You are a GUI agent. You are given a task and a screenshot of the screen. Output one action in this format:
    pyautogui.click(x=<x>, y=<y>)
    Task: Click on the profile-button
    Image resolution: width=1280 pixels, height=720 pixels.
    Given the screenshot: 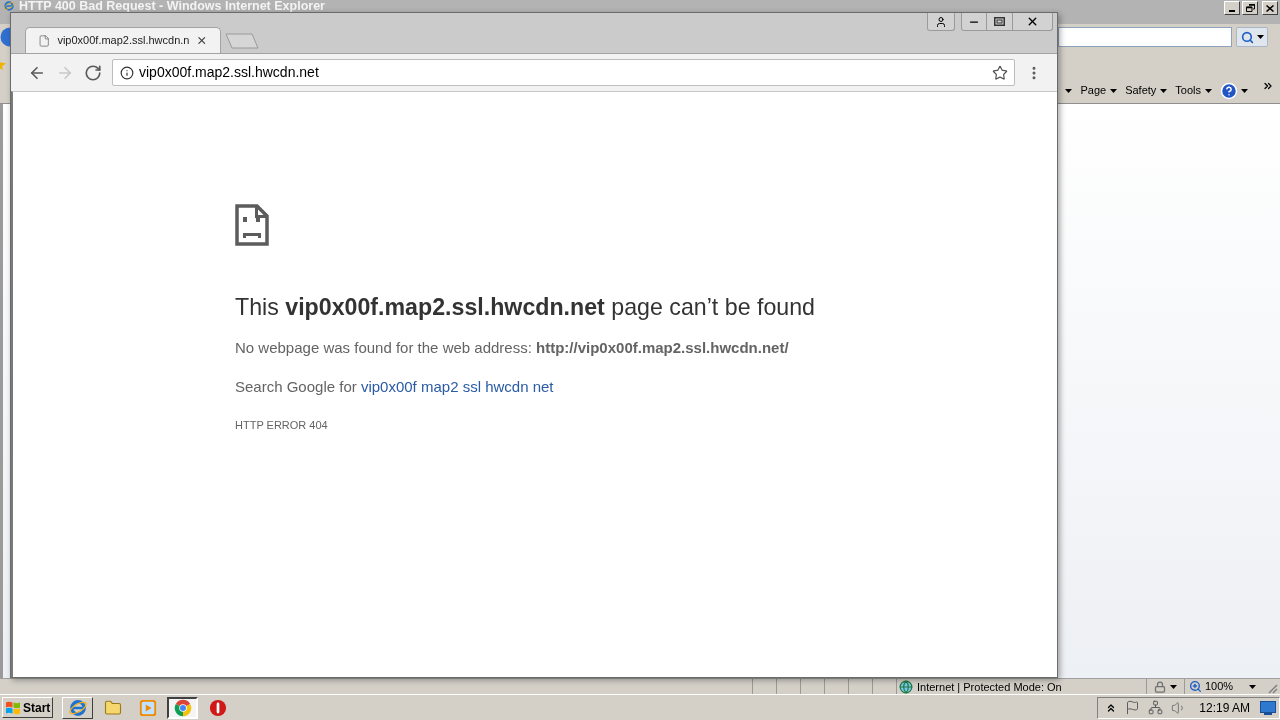 What is the action you would take?
    pyautogui.click(x=941, y=22)
    